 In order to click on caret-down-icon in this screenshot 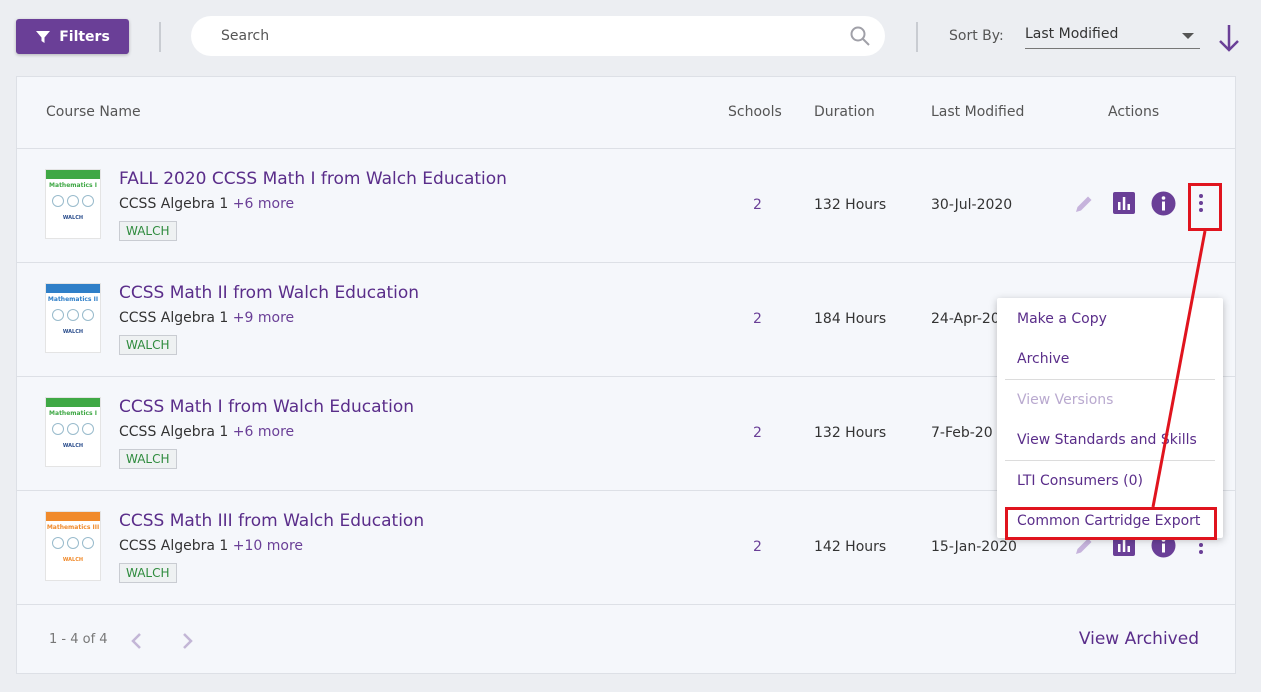, I will do `click(1188, 36)`.